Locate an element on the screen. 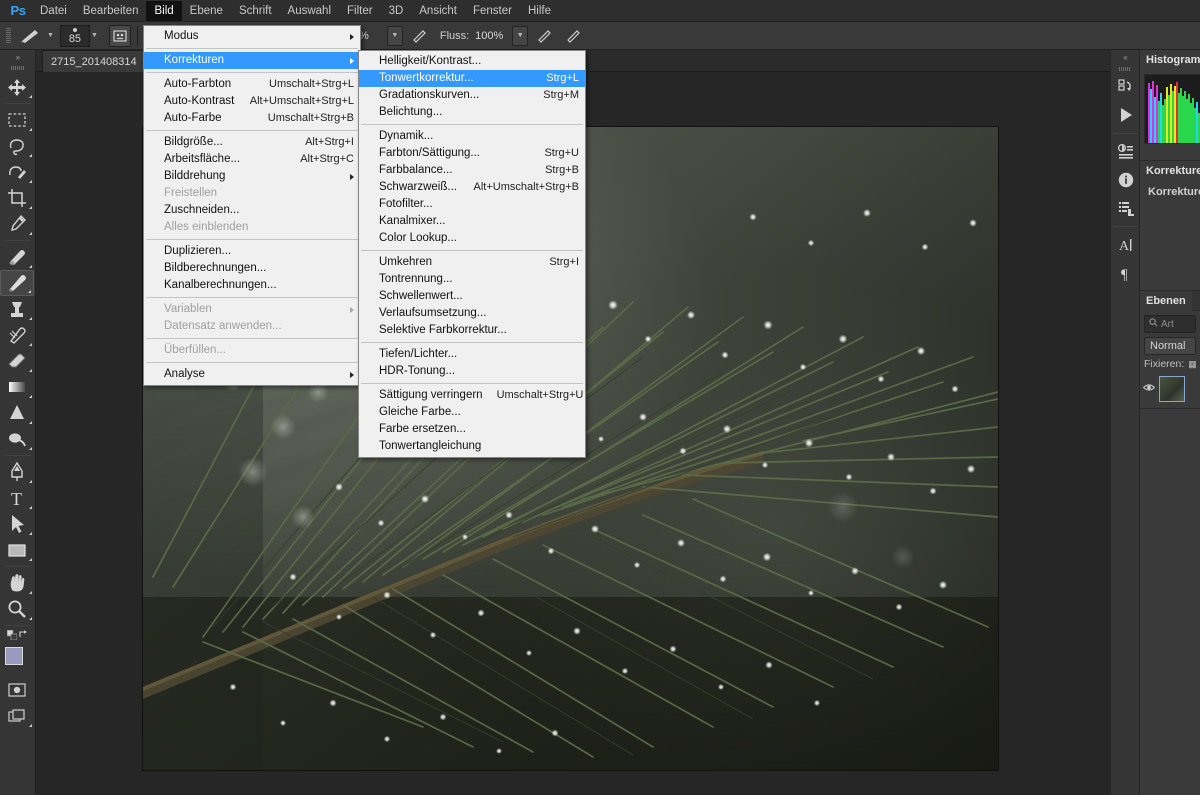 The image size is (1200, 795). toolbar-grip is located at coordinates (17, 68).